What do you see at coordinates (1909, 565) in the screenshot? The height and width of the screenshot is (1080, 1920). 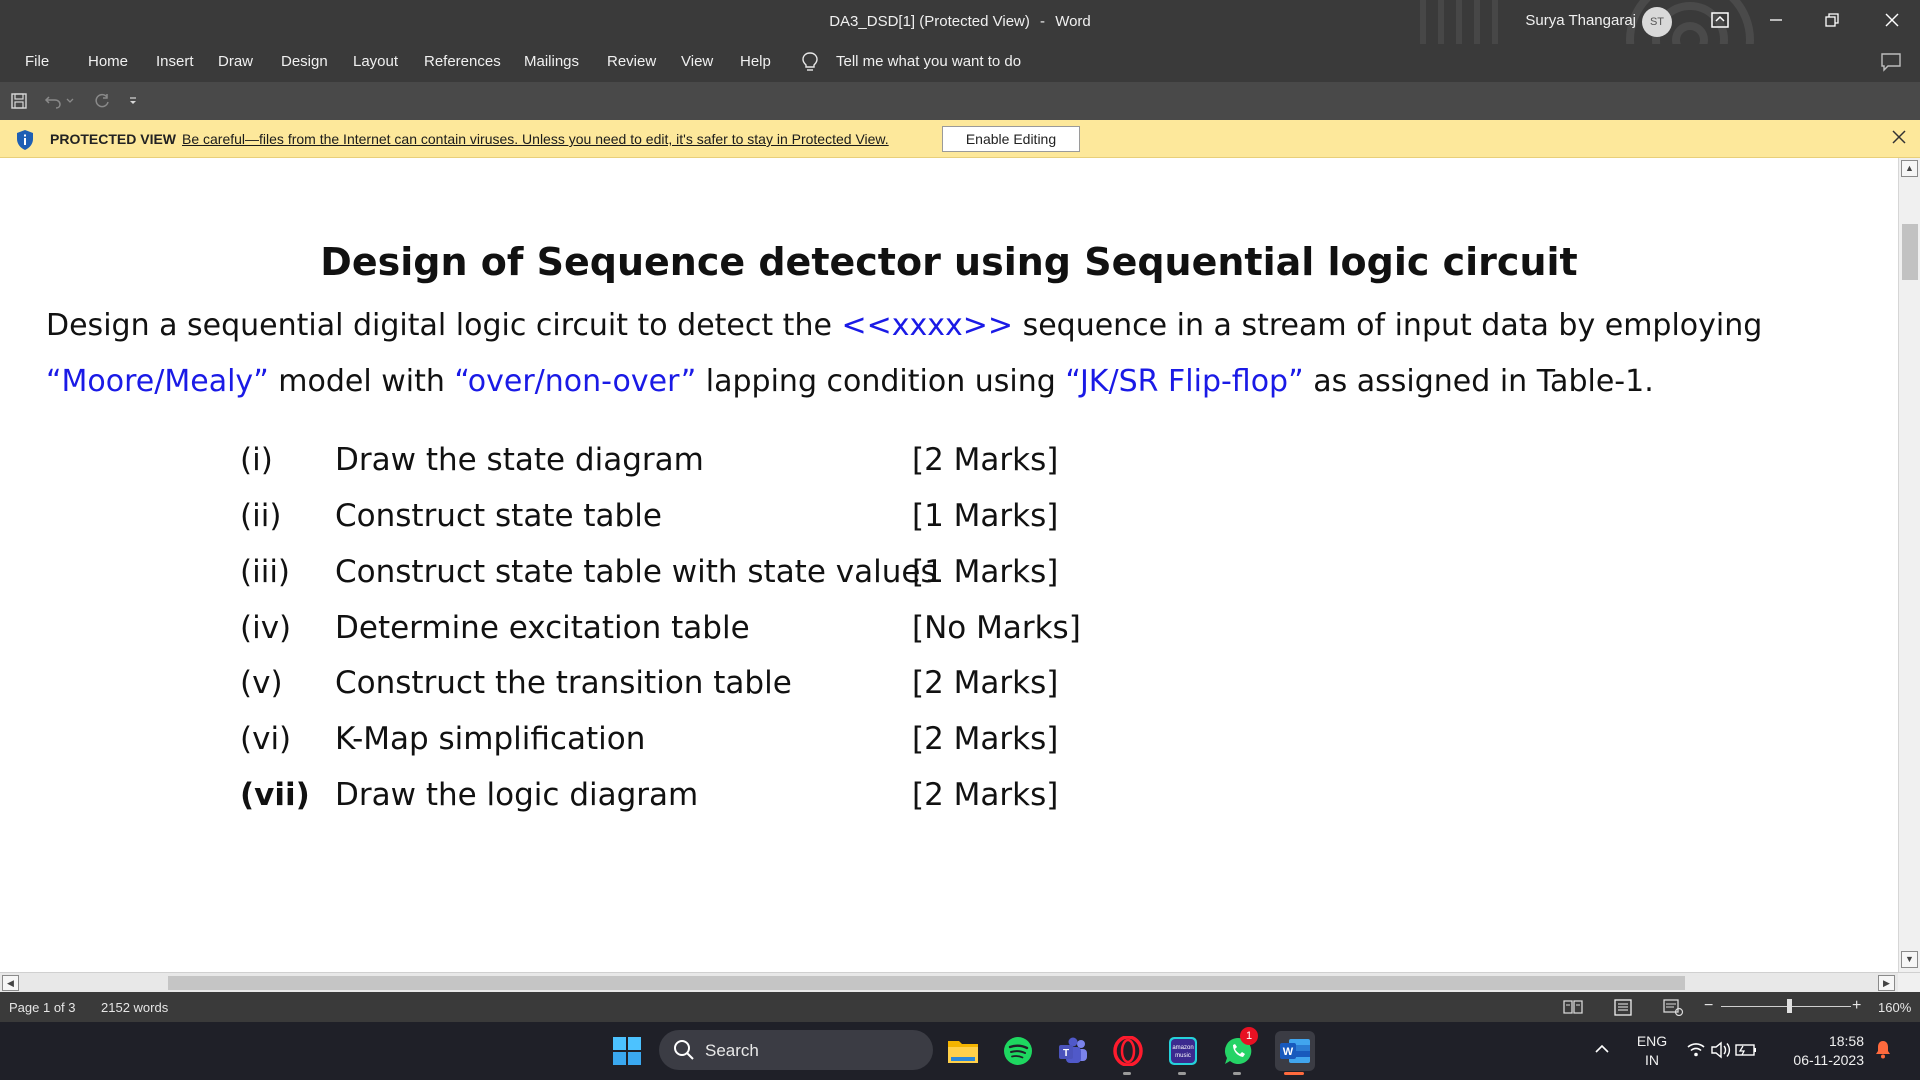 I see `vertical-scrollbar: ▲ ▼` at bounding box center [1909, 565].